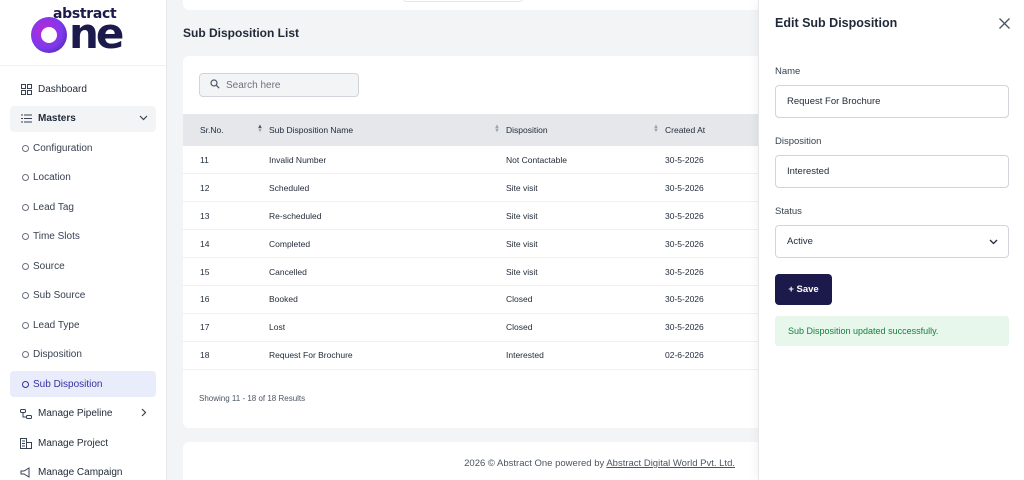  I want to click on column-header-name: Sub Disposition Name ▲ ▼, so click(387, 130).